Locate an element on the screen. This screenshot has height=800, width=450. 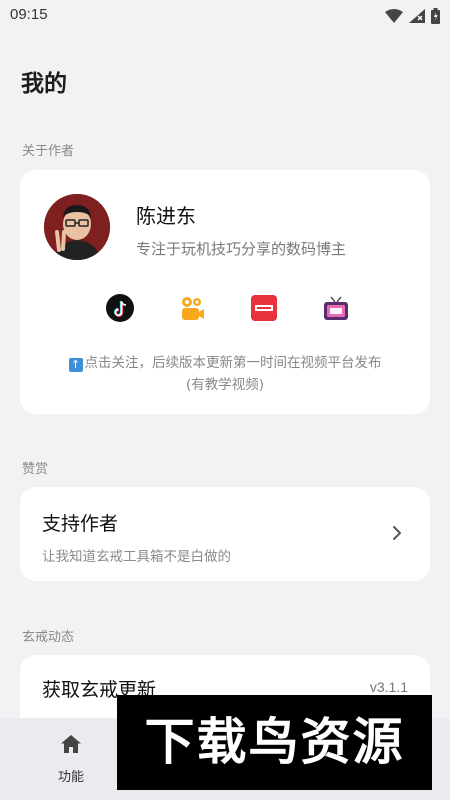
section-label-news: 玄戒动态 is located at coordinates (48, 637).